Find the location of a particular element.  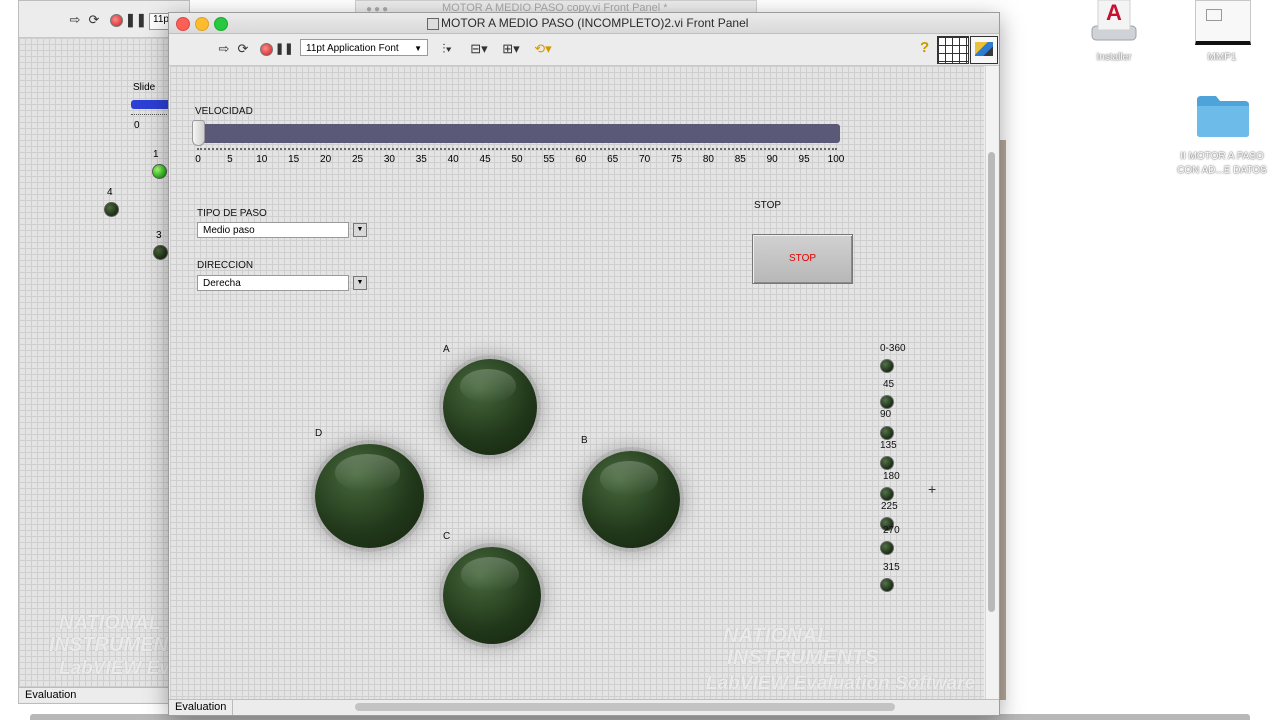

direccion-dropdown-icon: ▼ is located at coordinates (360, 283).